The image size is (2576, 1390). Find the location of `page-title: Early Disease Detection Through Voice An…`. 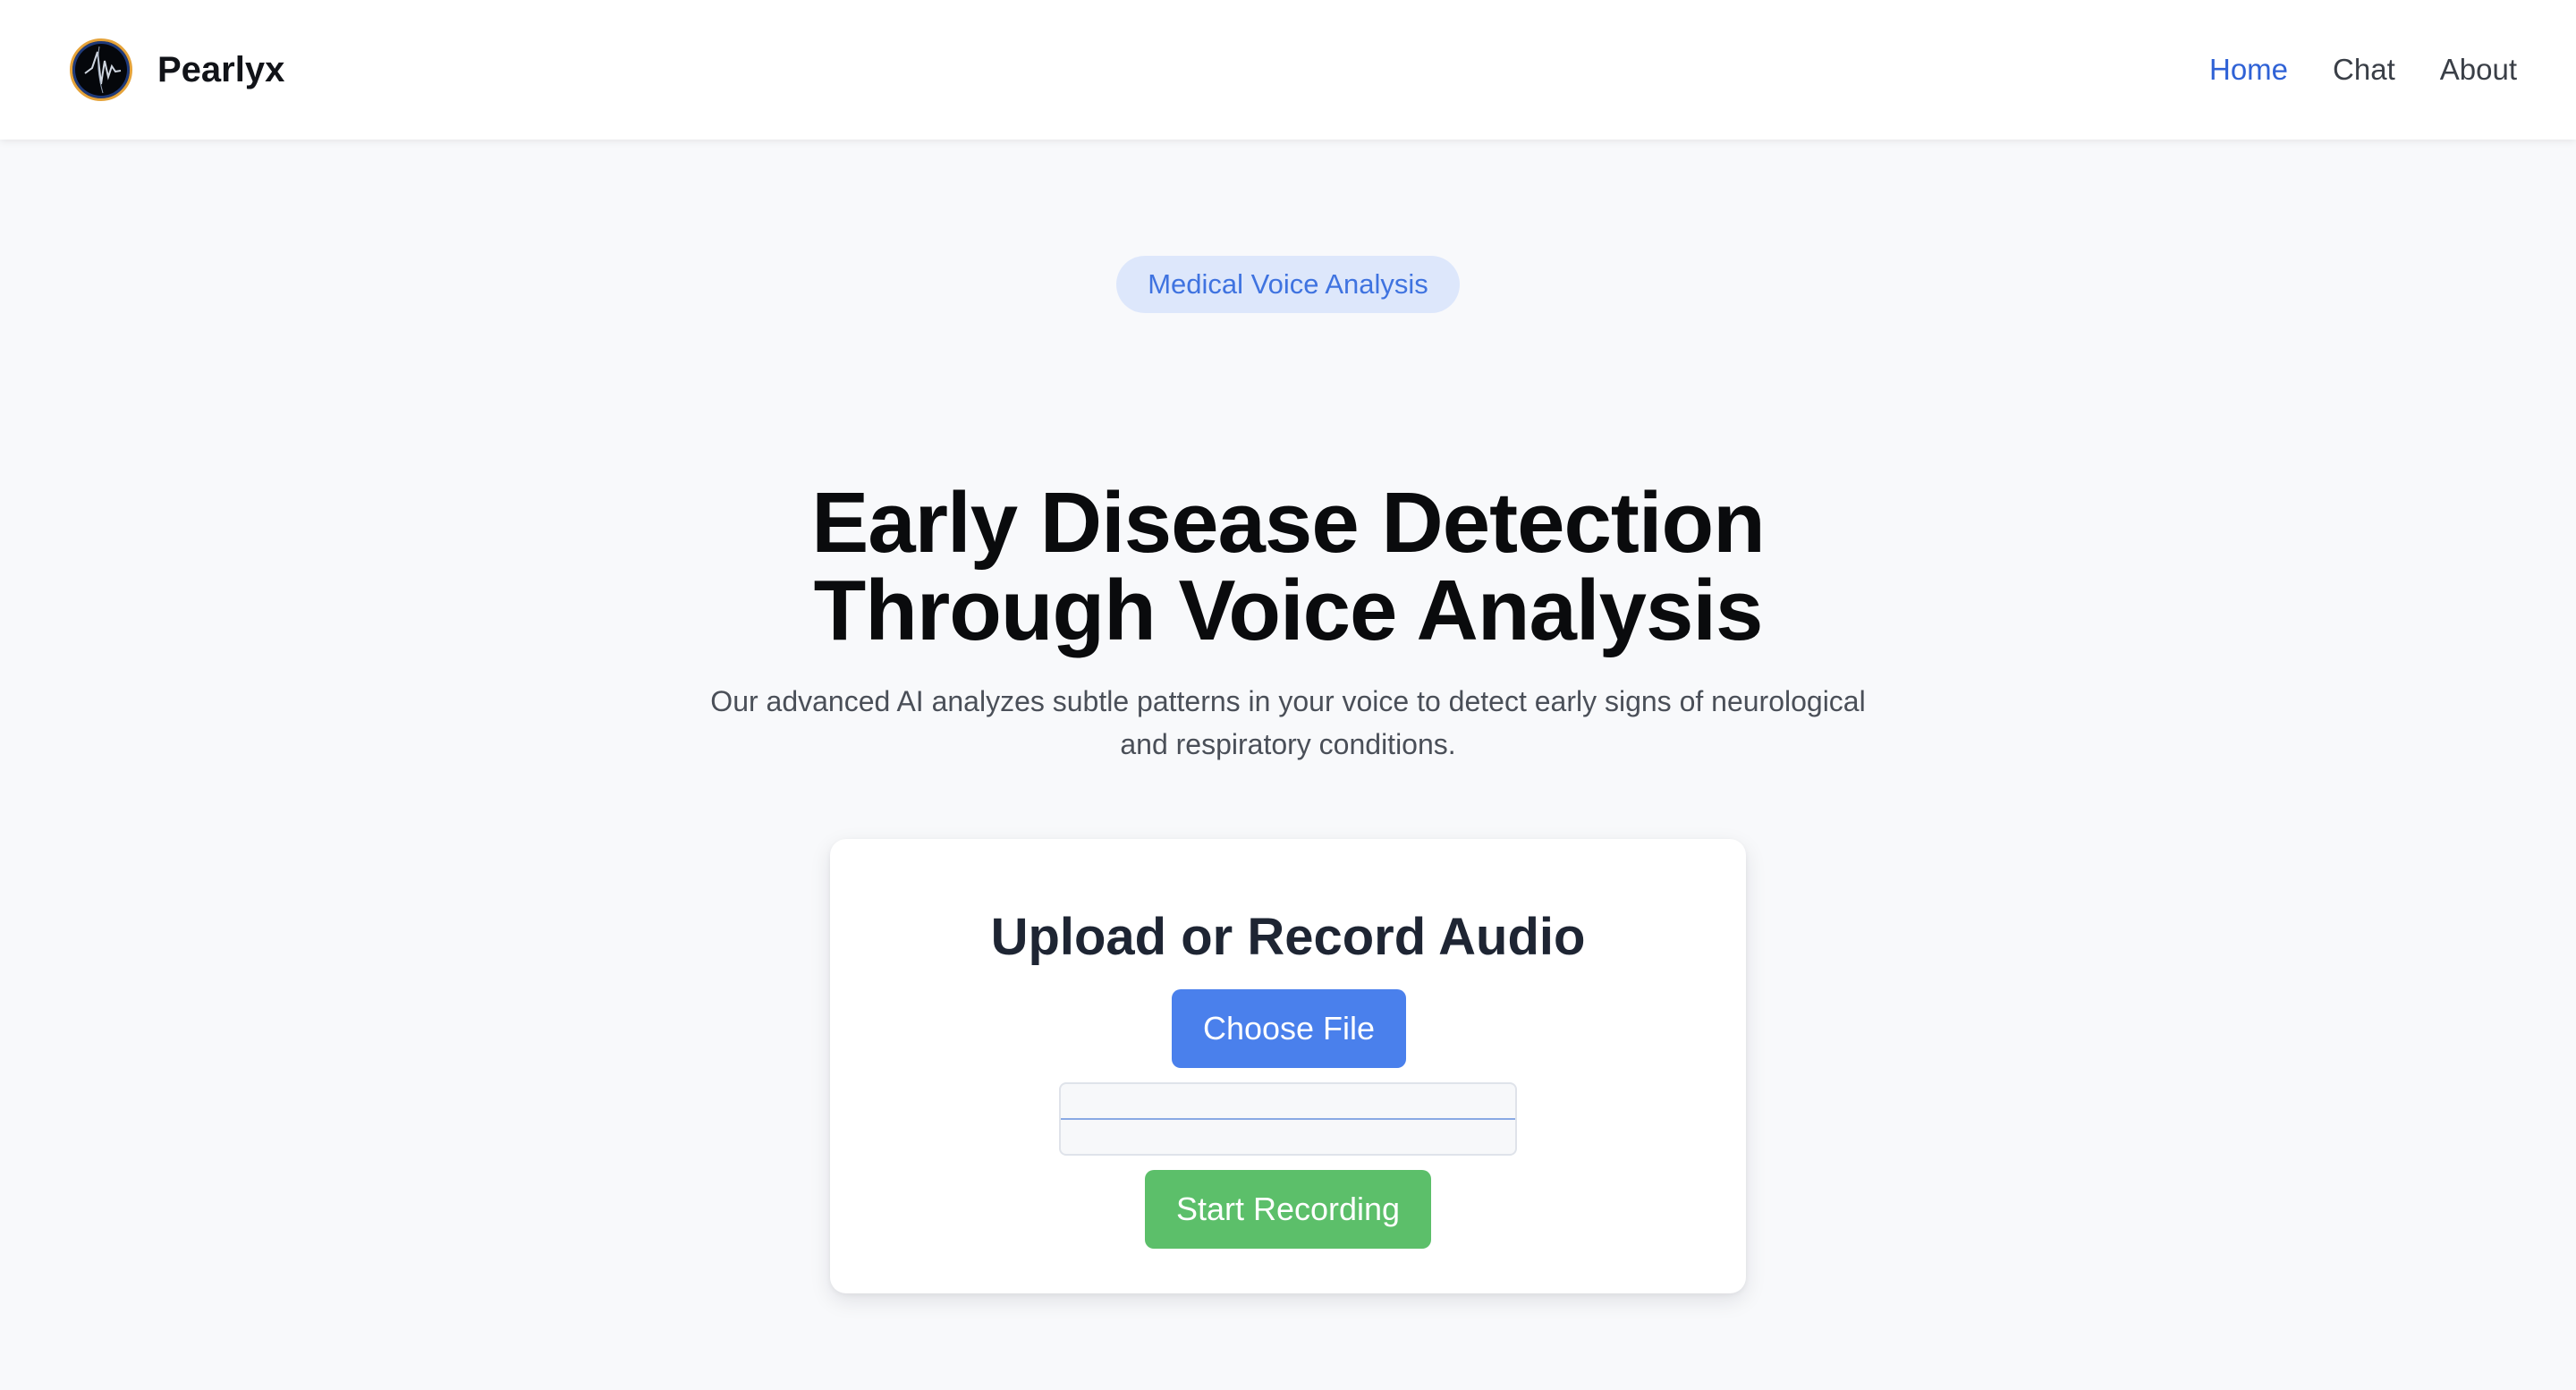

page-title: Early Disease Detection Through Voice An… is located at coordinates (1288, 567).